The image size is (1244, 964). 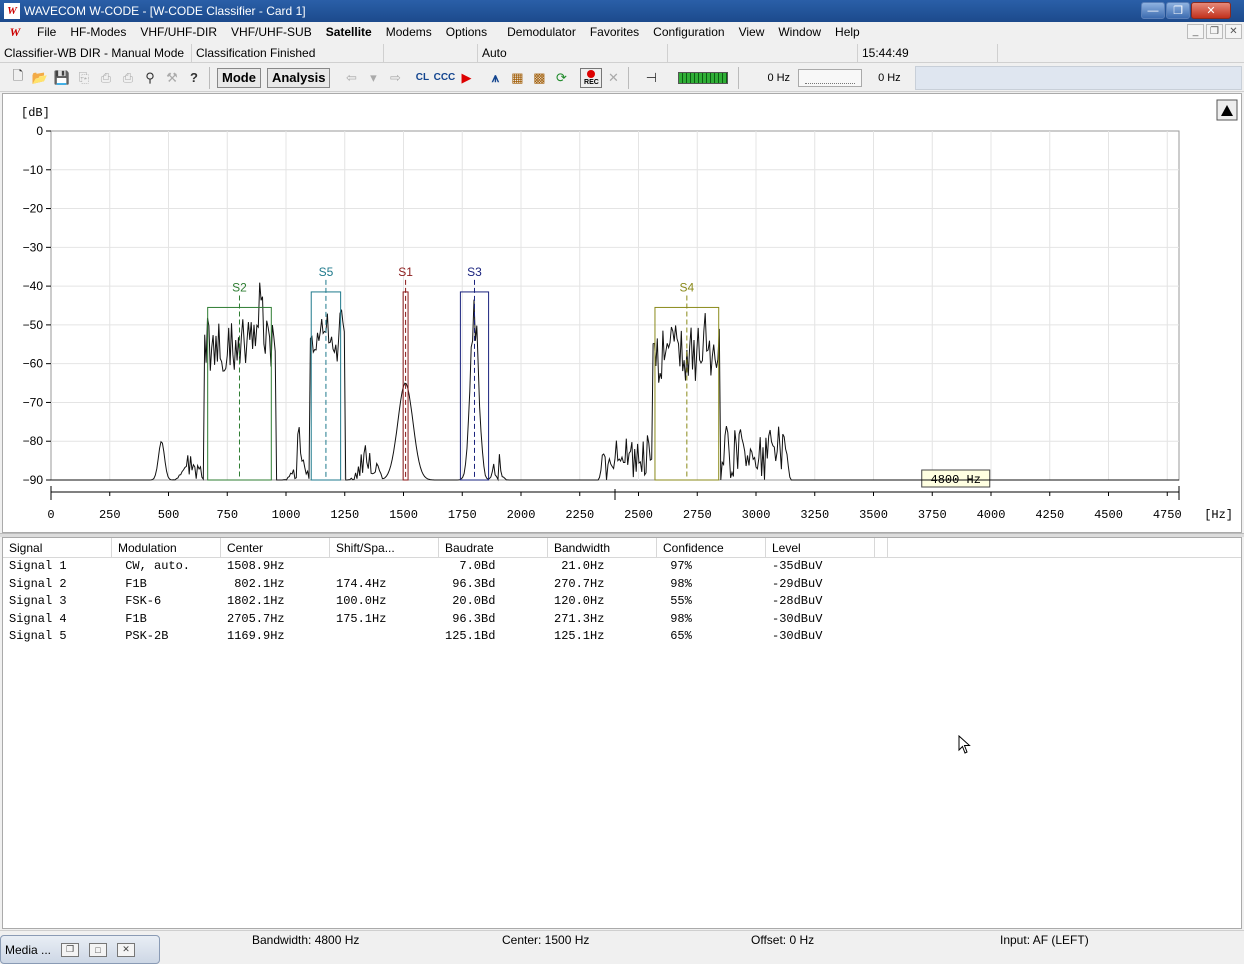 What do you see at coordinates (98, 949) in the screenshot?
I see `taskbar-maximize-icon: □` at bounding box center [98, 949].